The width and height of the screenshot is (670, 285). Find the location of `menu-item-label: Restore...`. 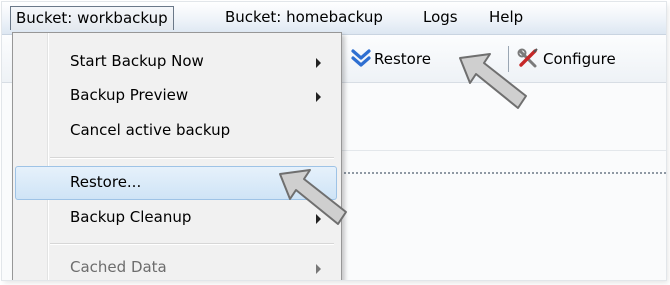

menu-item-label: Restore... is located at coordinates (106, 182).